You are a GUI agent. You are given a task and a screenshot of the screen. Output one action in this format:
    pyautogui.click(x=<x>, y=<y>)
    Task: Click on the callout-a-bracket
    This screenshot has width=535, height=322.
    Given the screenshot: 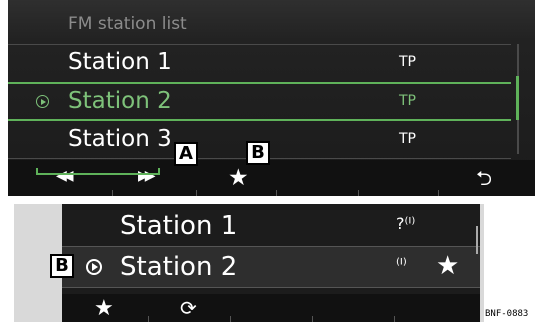 What is the action you would take?
    pyautogui.click(x=98, y=171)
    